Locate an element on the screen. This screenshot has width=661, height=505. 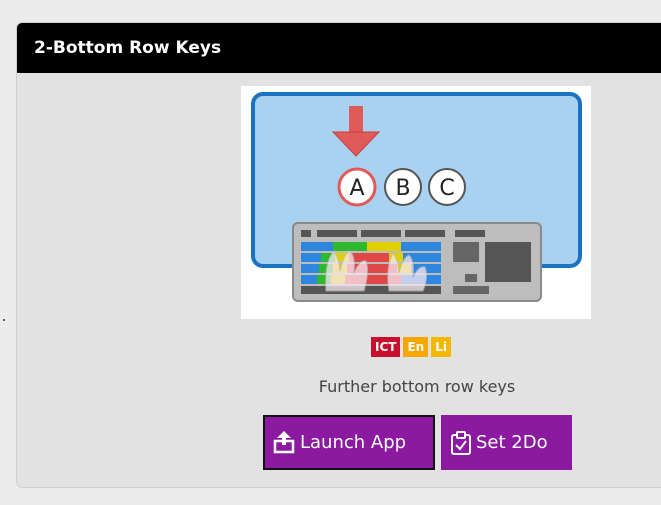
set-2do-label: Set 2Do is located at coordinates (512, 442).